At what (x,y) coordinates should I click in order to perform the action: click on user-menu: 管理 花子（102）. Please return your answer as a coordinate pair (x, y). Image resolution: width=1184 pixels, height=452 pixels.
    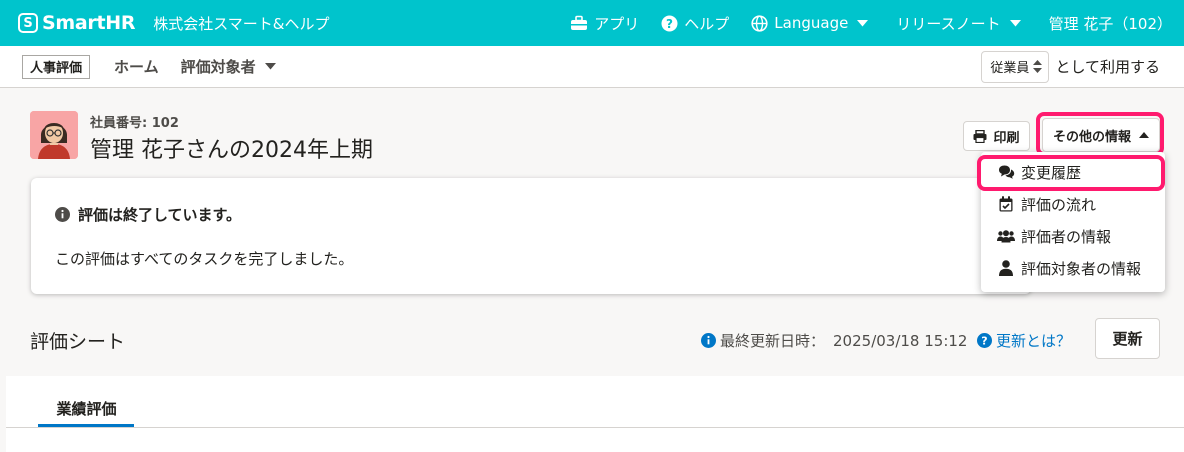
    Looking at the image, I should click on (1110, 23).